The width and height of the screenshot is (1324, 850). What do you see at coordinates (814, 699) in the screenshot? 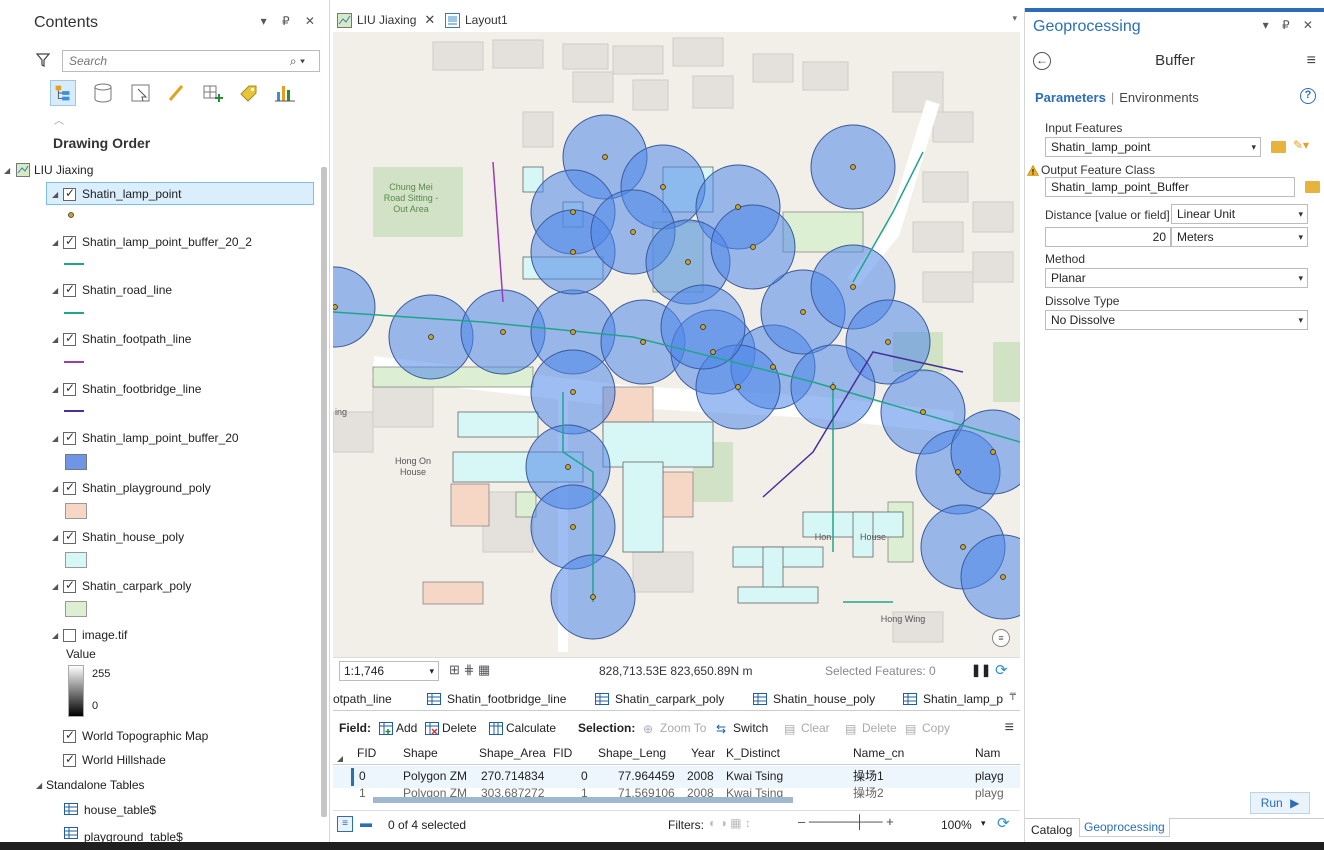
I see `table-tab: Shatin_house_poly` at bounding box center [814, 699].